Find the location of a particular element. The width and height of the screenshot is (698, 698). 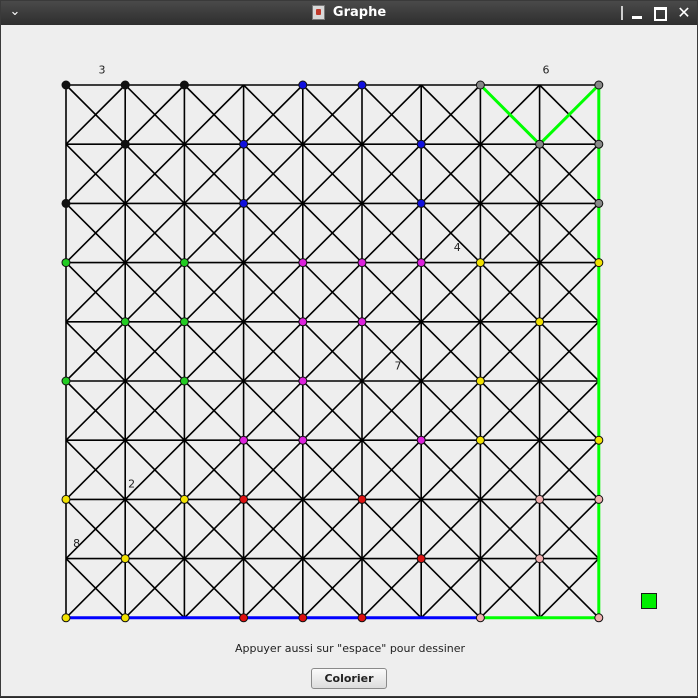

current-color-swatch is located at coordinates (649, 601).